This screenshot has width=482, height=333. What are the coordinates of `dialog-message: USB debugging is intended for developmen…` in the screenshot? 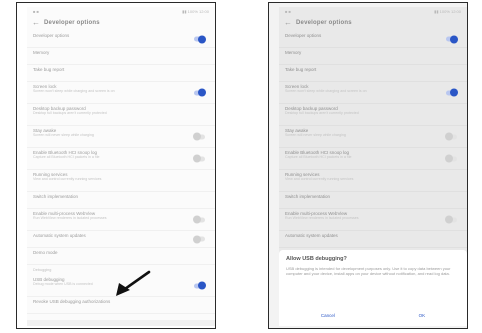 It's located at (368, 271).